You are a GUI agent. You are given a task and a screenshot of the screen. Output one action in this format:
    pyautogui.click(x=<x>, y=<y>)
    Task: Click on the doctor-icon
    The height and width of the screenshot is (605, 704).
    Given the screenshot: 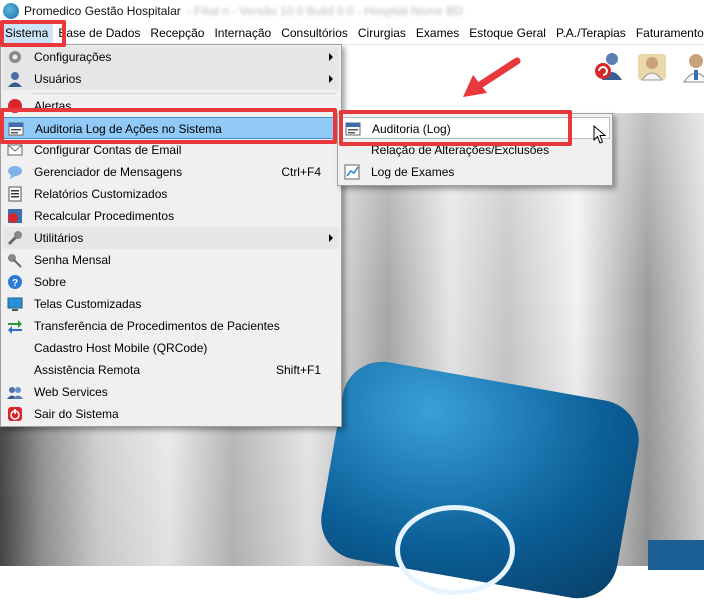 What is the action you would take?
    pyautogui.click(x=692, y=67)
    